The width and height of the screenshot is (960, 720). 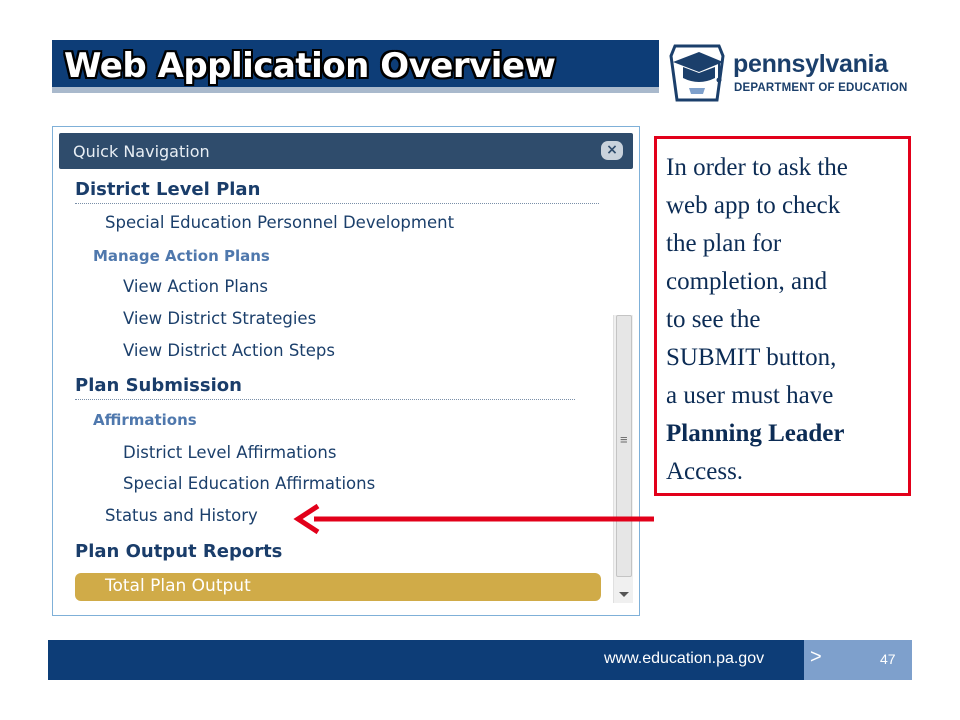 What do you see at coordinates (747, 281) in the screenshot?
I see `callout-line: completion, and` at bounding box center [747, 281].